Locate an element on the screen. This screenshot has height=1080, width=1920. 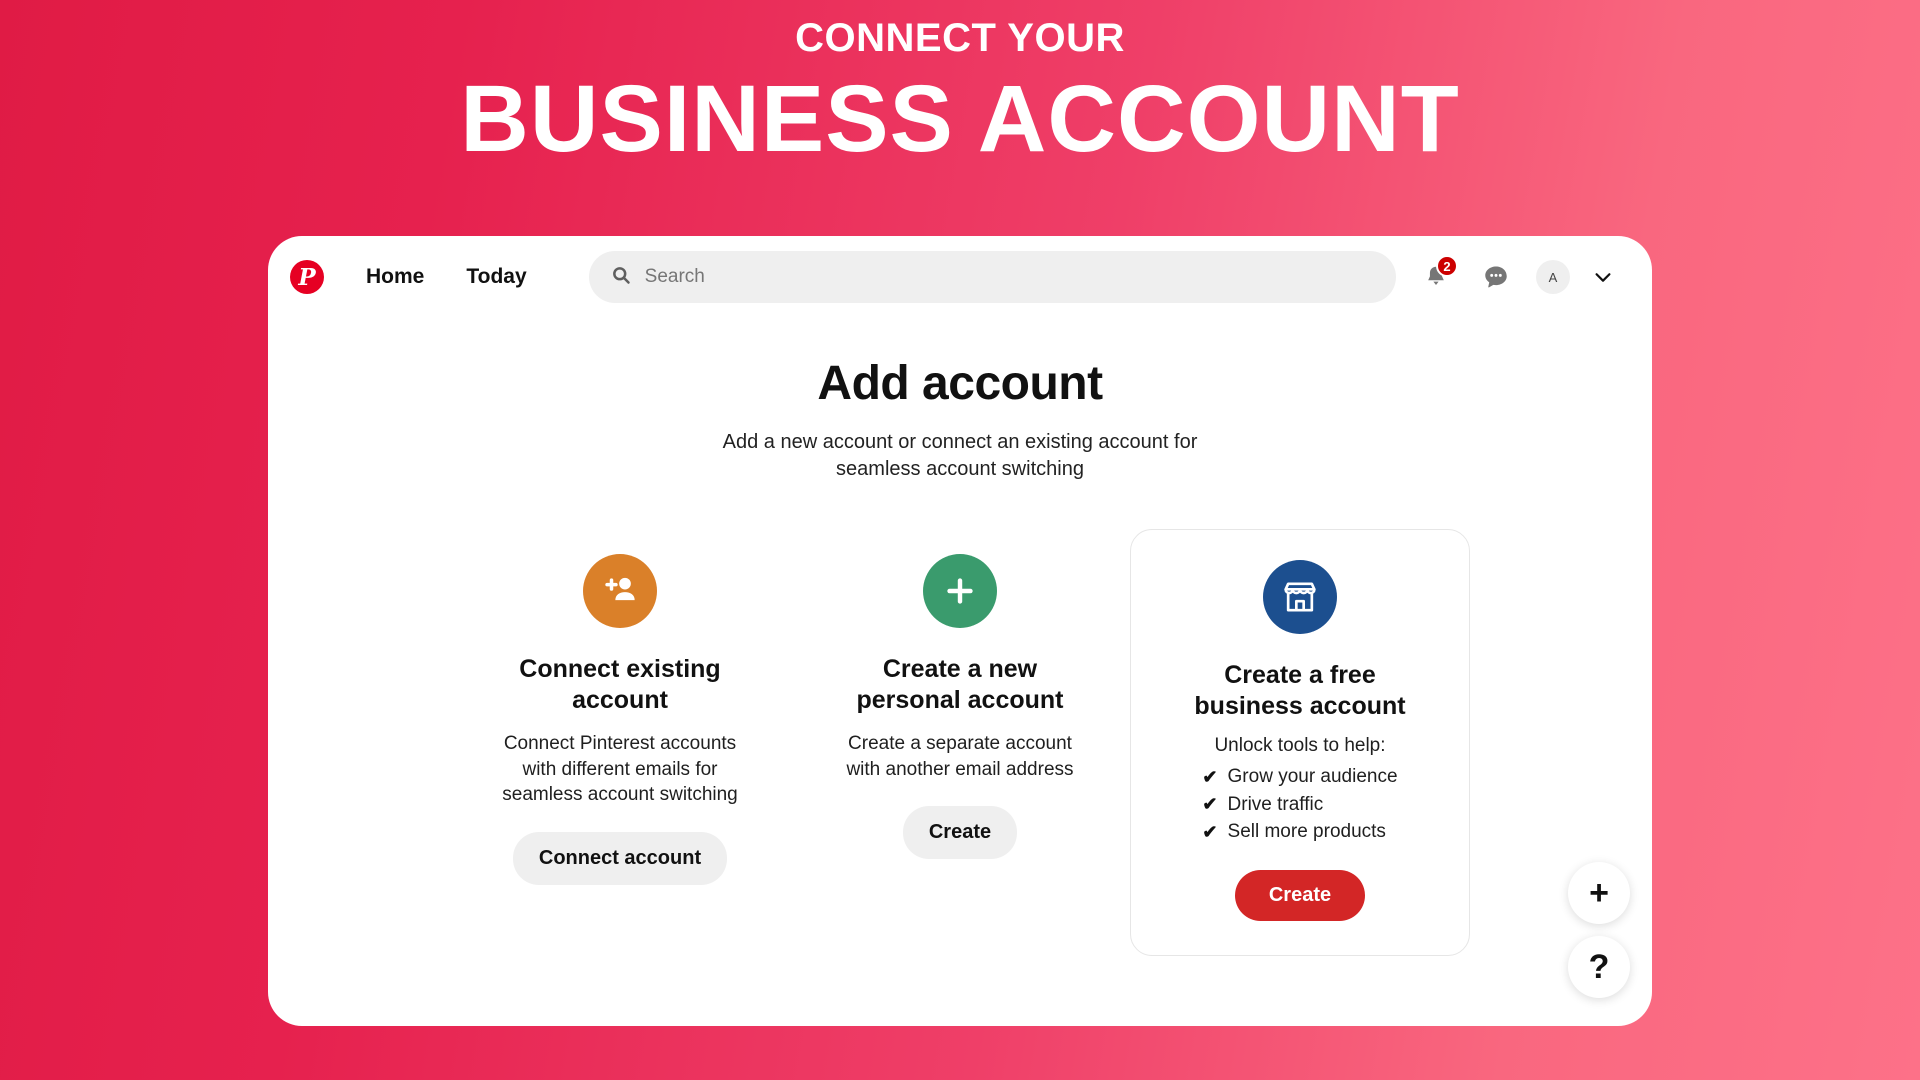
notification-badge: 2 is located at coordinates (1447, 266).